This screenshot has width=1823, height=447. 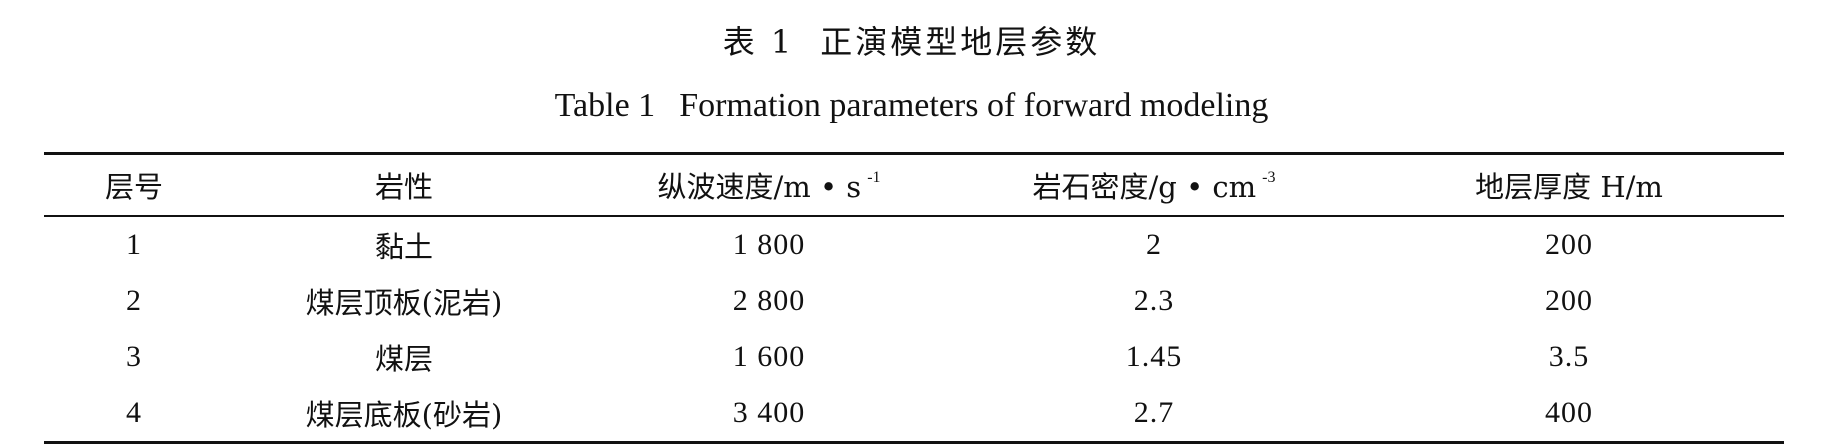 I want to click on header-layer-thickness: 地层厚度 H/m, so click(x=1569, y=185).